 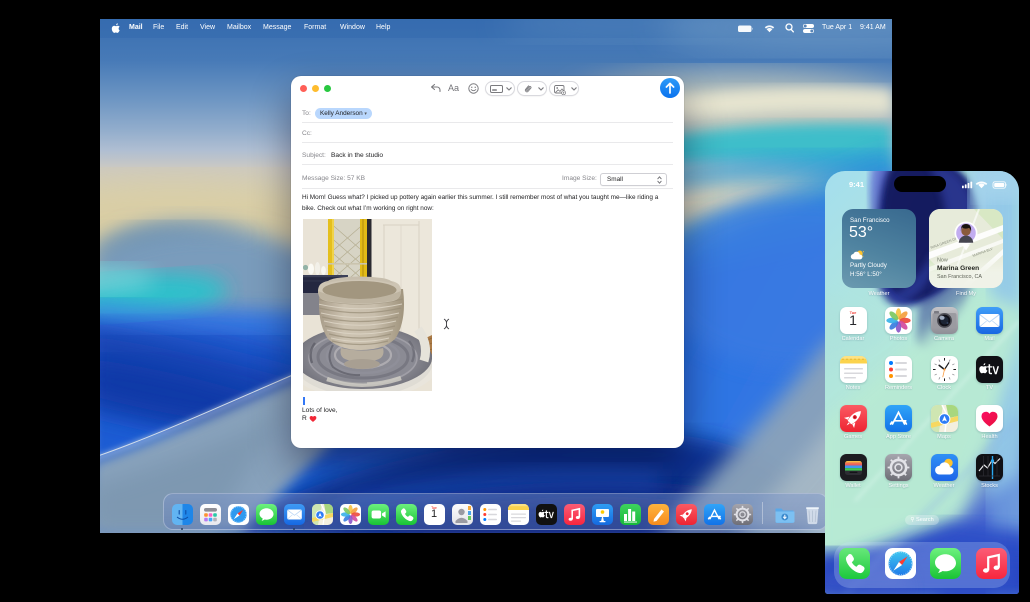 I want to click on svg-text: San Francisco, CA, so click(x=959, y=277).